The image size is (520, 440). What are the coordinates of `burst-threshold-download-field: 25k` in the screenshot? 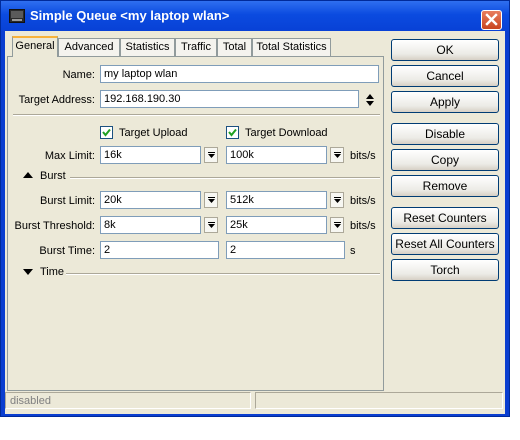 It's located at (276, 225).